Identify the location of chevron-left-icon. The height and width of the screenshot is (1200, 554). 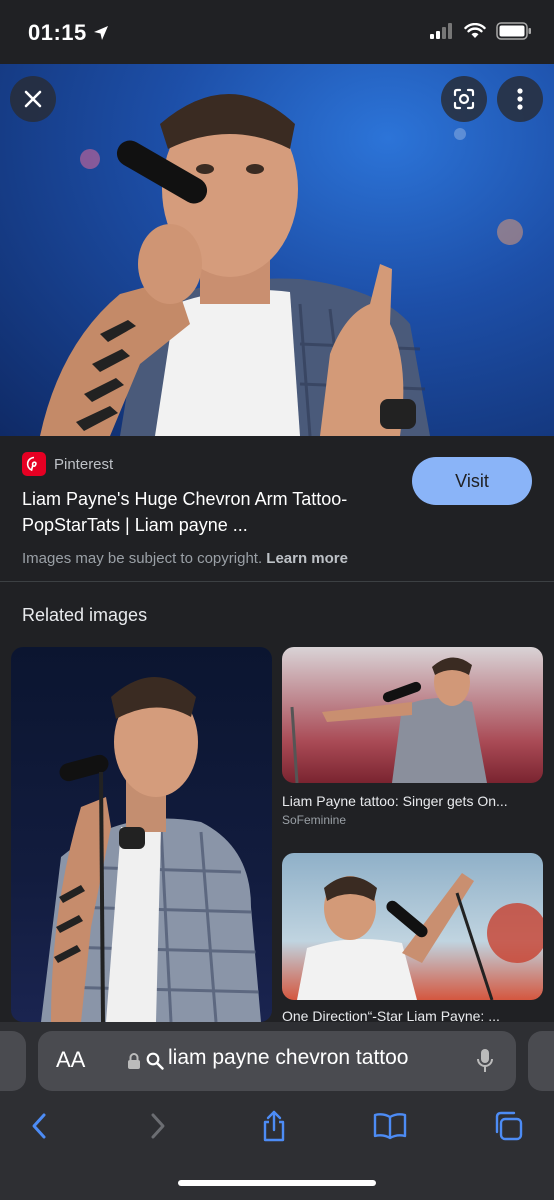
(39, 1126).